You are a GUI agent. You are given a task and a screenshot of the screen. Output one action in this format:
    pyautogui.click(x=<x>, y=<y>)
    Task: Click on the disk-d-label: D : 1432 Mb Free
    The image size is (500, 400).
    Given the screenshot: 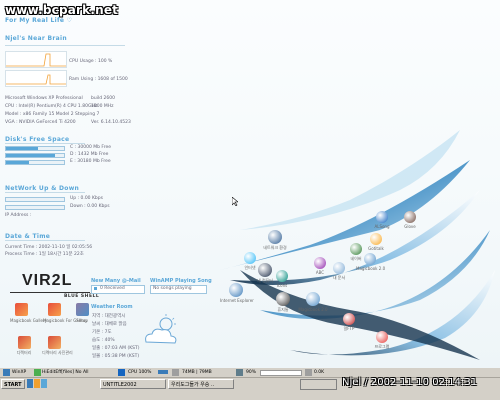 What is the action you would take?
    pyautogui.click(x=89, y=154)
    